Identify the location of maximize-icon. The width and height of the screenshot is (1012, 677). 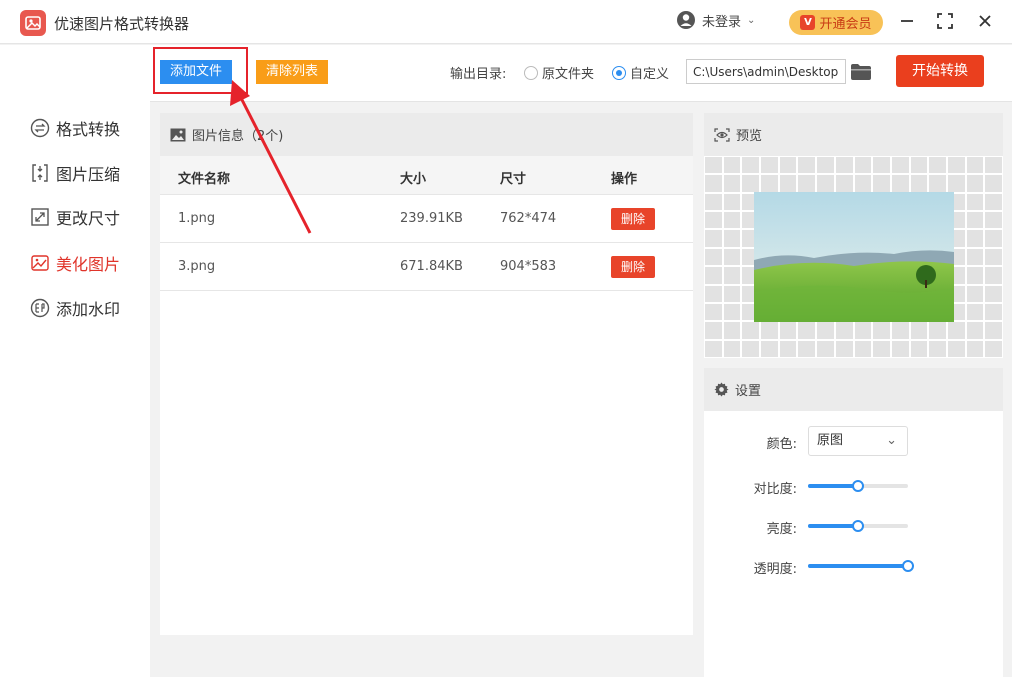
(945, 21).